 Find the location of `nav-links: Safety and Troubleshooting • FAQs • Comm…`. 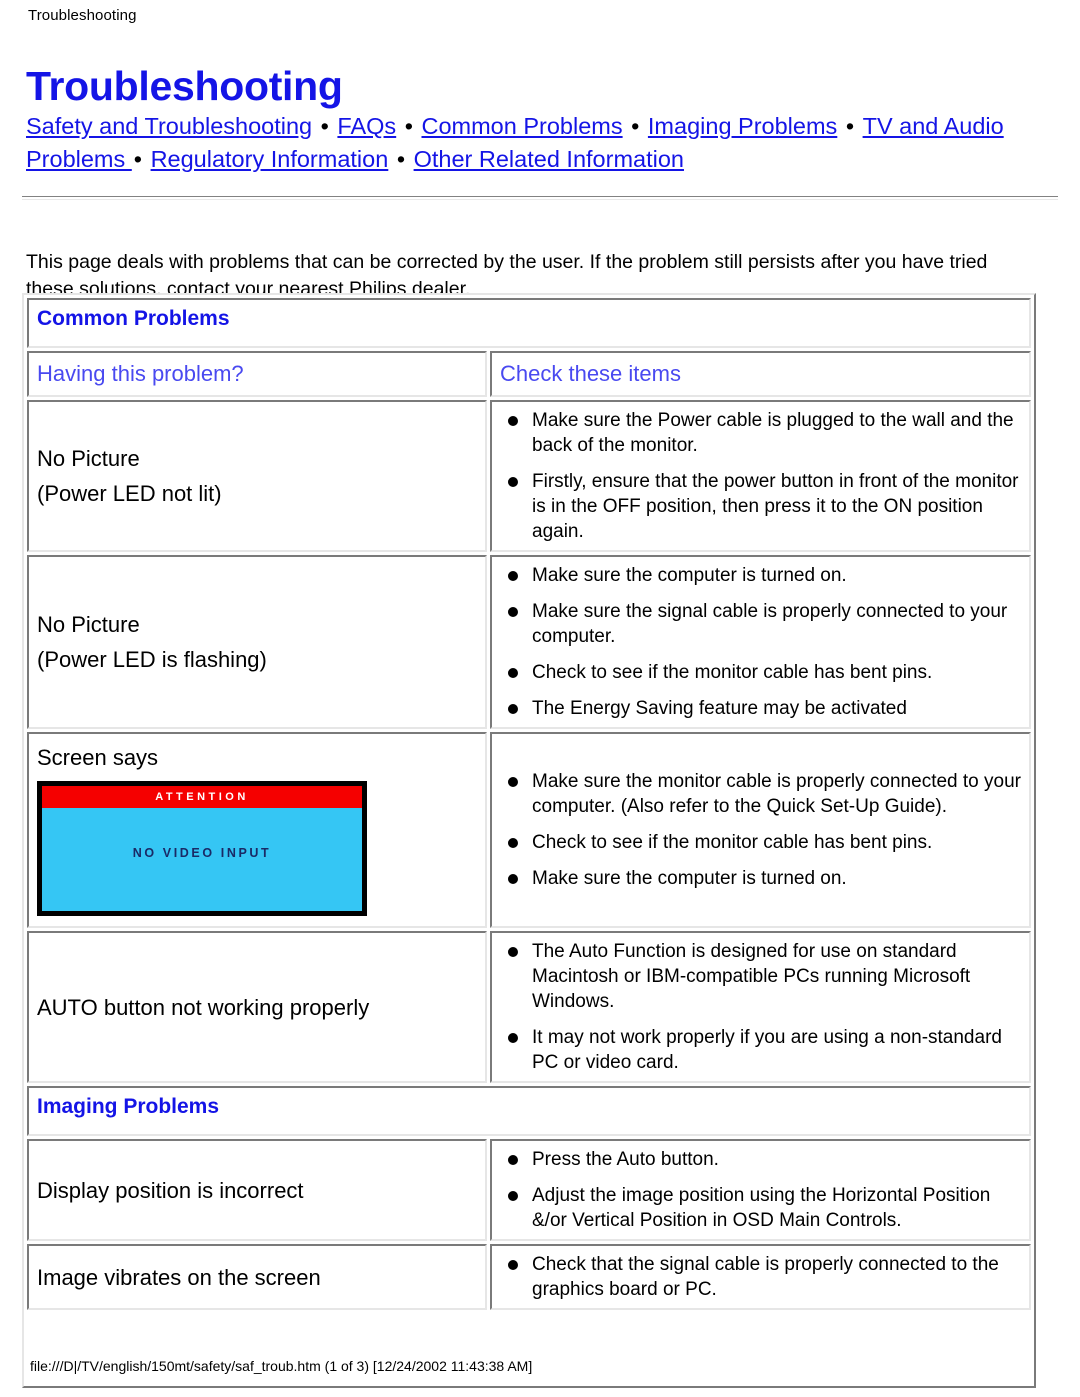

nav-links: Safety and Troubleshooting • FAQs • Comm… is located at coordinates (536, 143).